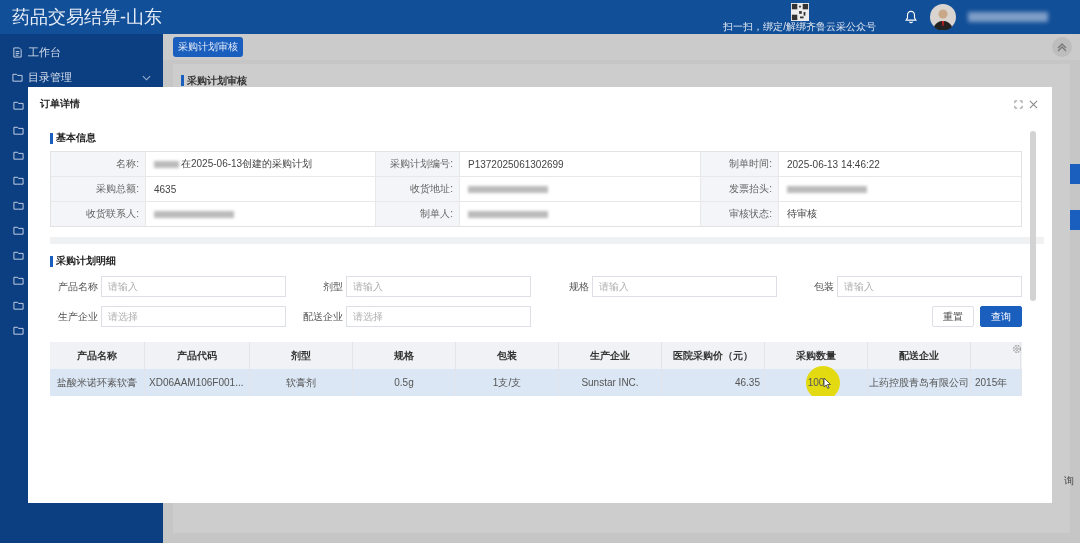 The width and height of the screenshot is (1080, 543). Describe the element at coordinates (713, 382) in the screenshot. I see `table-cell: 46.35` at that location.